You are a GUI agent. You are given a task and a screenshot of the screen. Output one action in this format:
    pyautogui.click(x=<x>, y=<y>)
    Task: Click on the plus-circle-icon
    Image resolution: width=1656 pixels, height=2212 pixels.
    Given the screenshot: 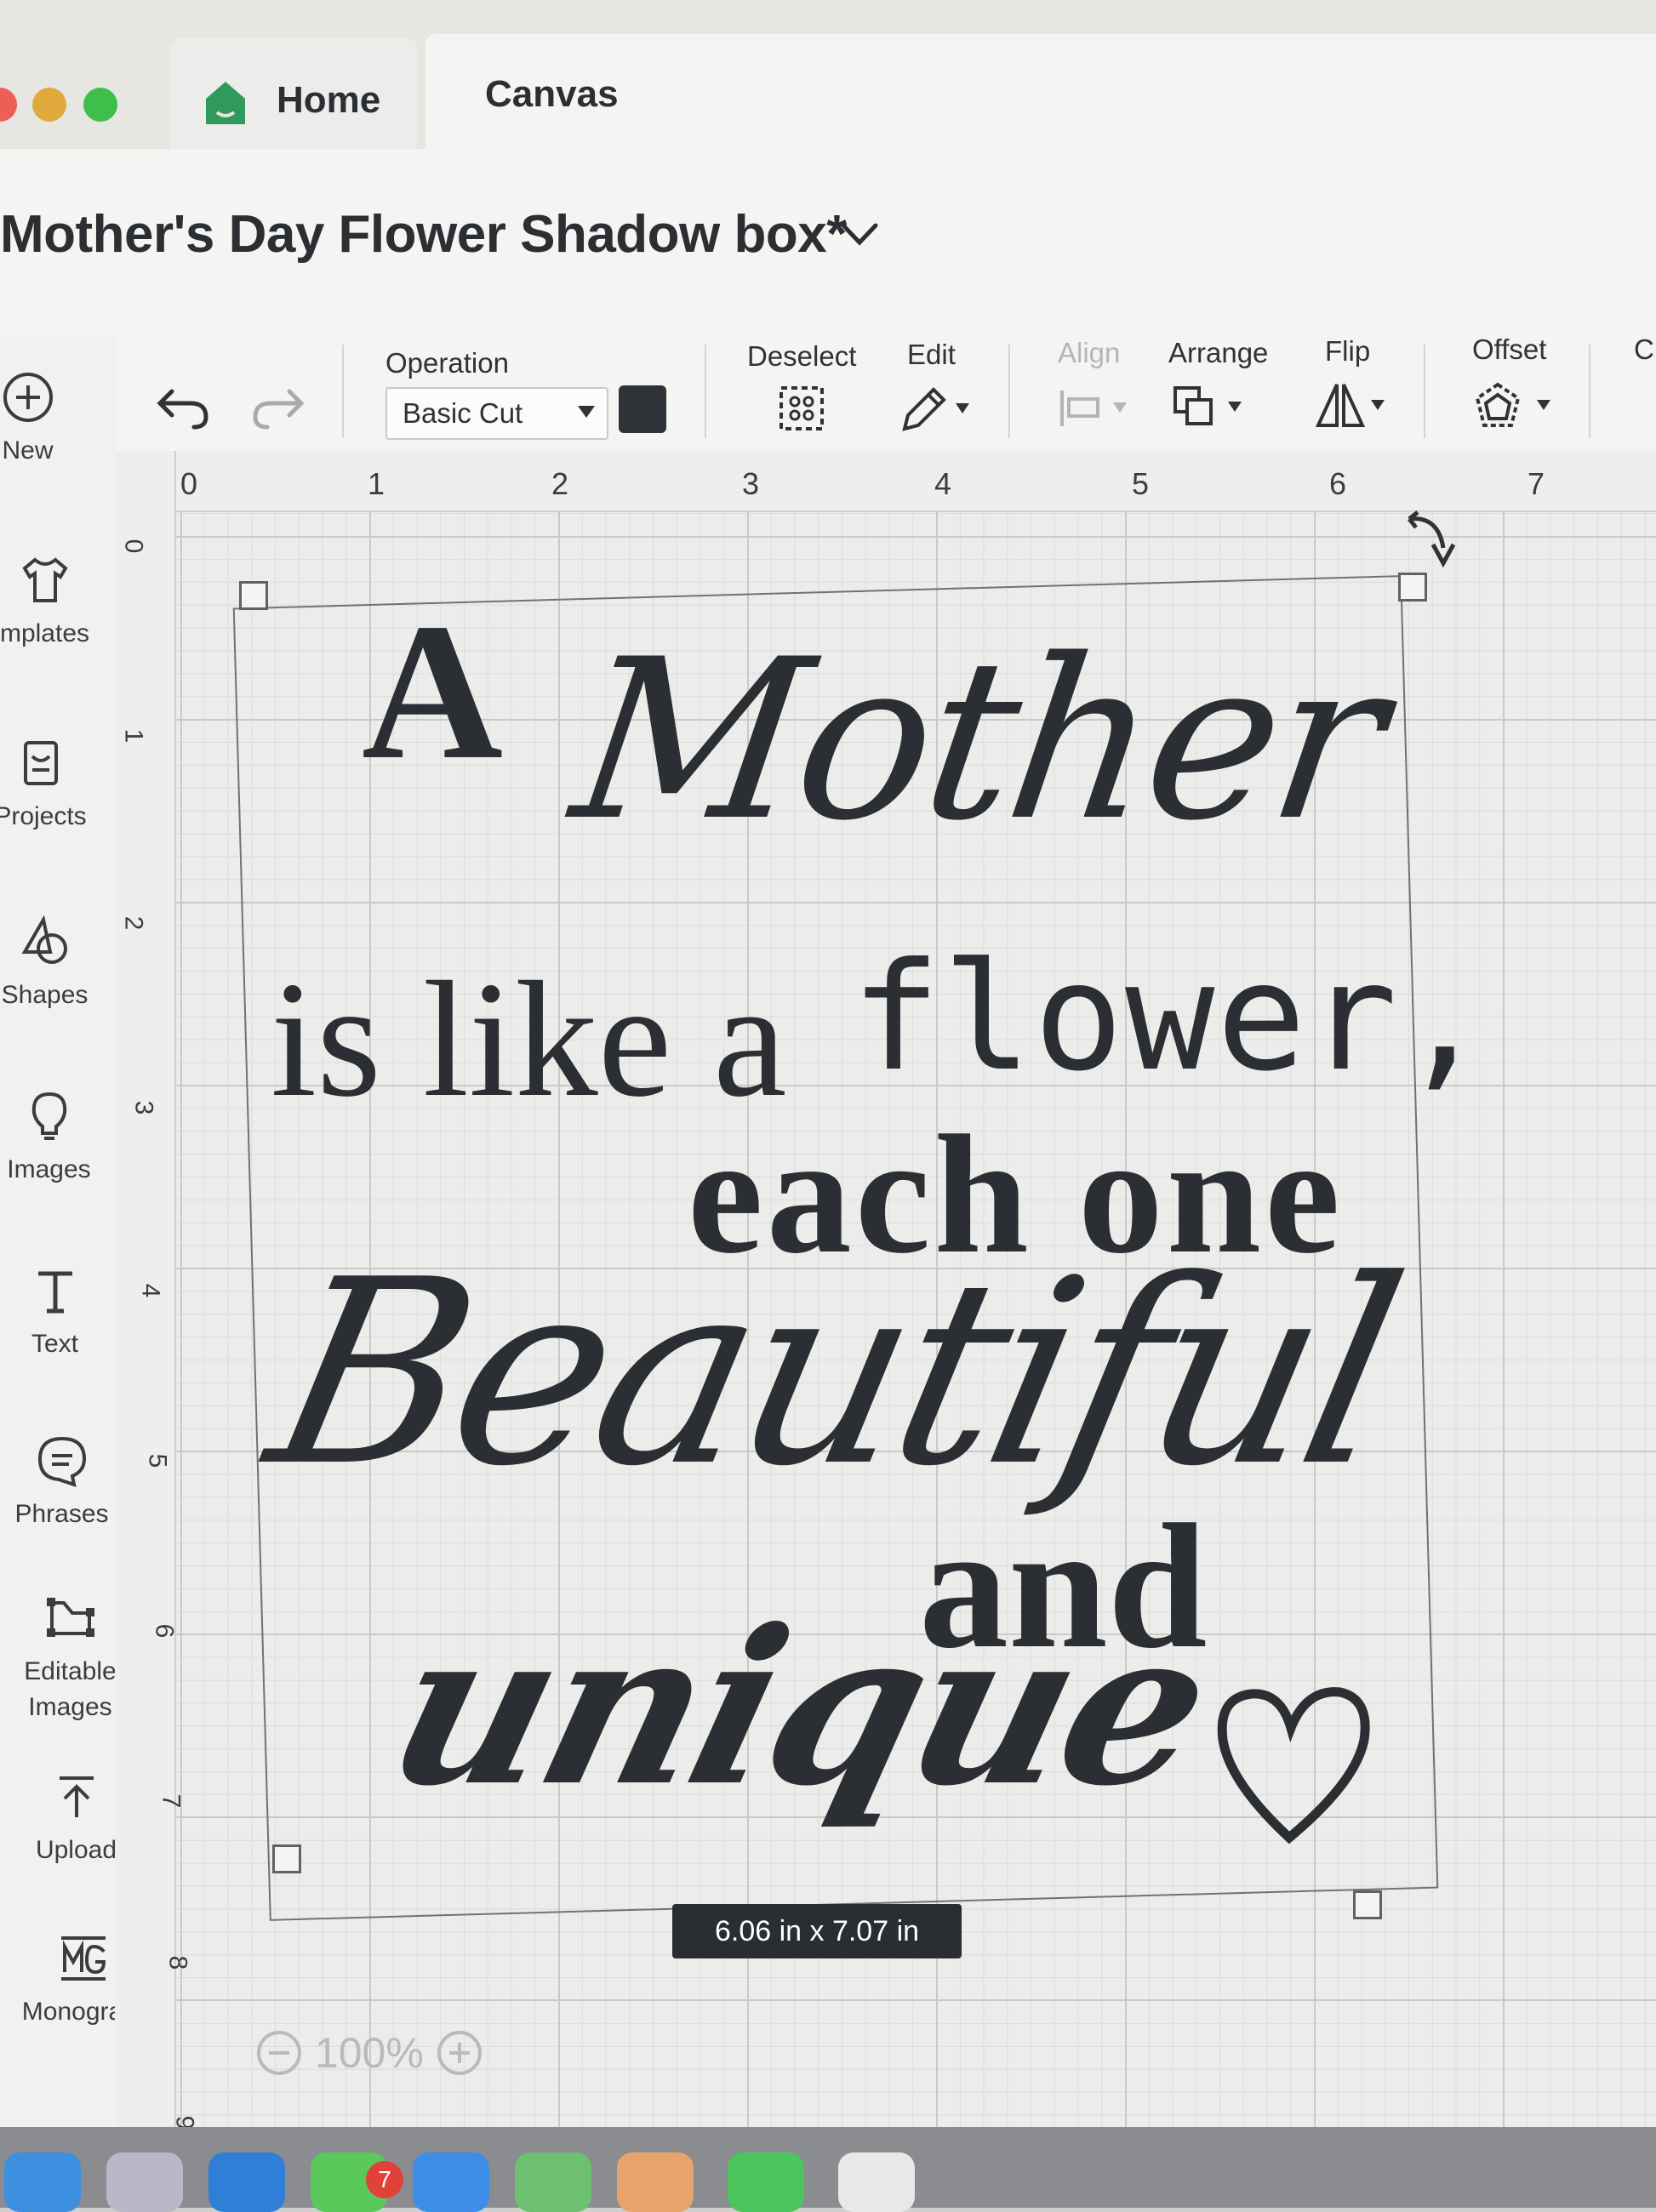 What is the action you would take?
    pyautogui.click(x=28, y=397)
    